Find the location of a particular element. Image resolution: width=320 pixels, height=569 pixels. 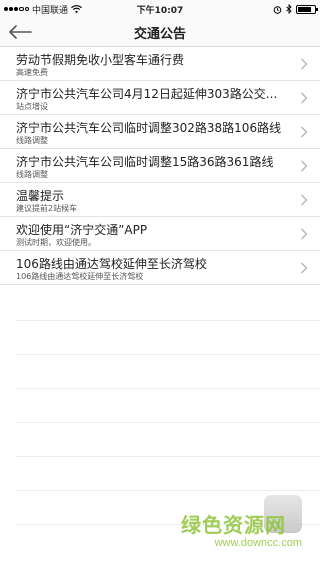

notice-subtitle: 建议提前2站候车 is located at coordinates (47, 208).